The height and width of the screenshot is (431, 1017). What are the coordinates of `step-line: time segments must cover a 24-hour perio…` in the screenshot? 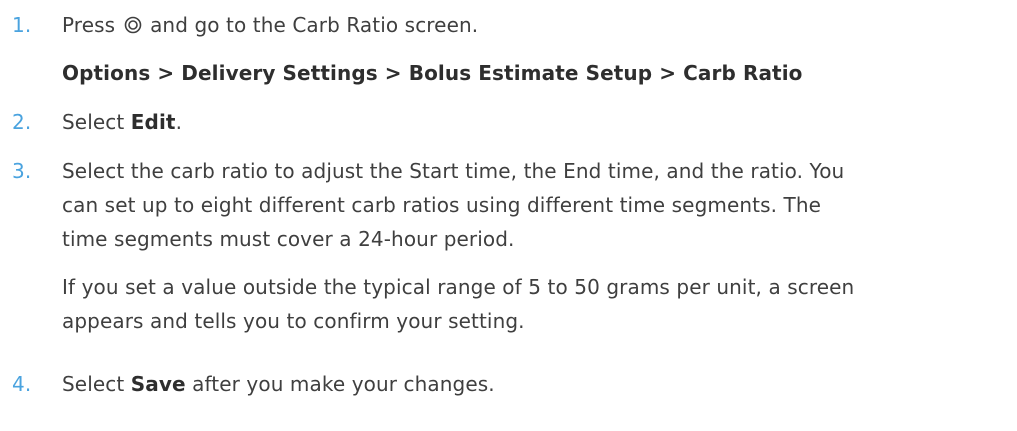 It's located at (288, 239).